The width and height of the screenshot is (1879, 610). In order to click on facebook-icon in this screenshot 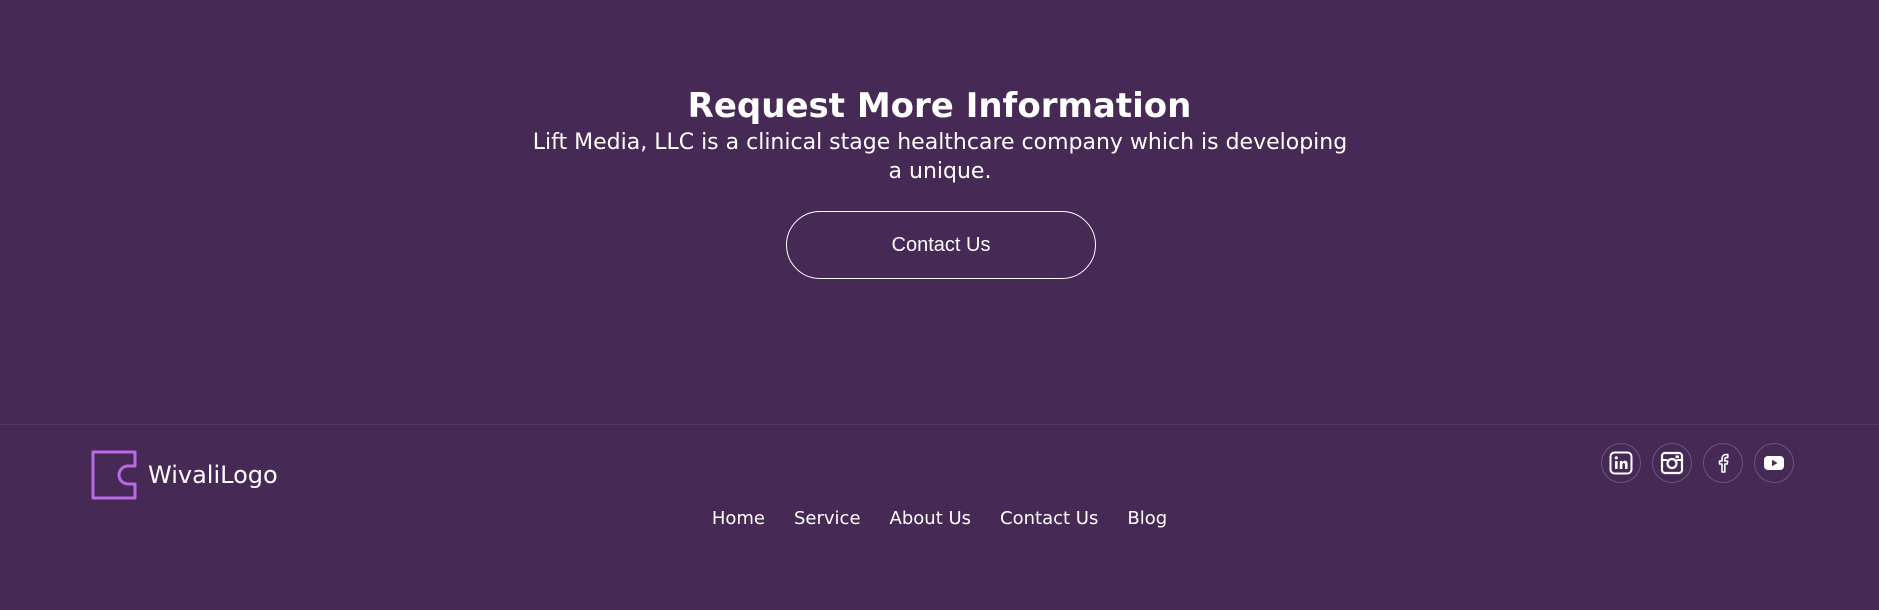, I will do `click(1723, 463)`.